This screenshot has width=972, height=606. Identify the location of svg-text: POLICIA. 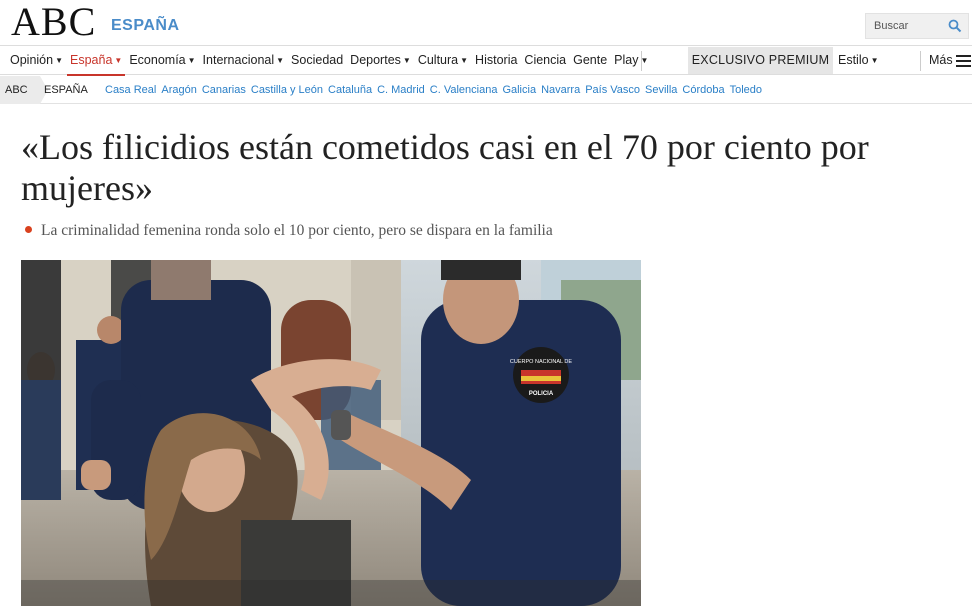
(541, 394).